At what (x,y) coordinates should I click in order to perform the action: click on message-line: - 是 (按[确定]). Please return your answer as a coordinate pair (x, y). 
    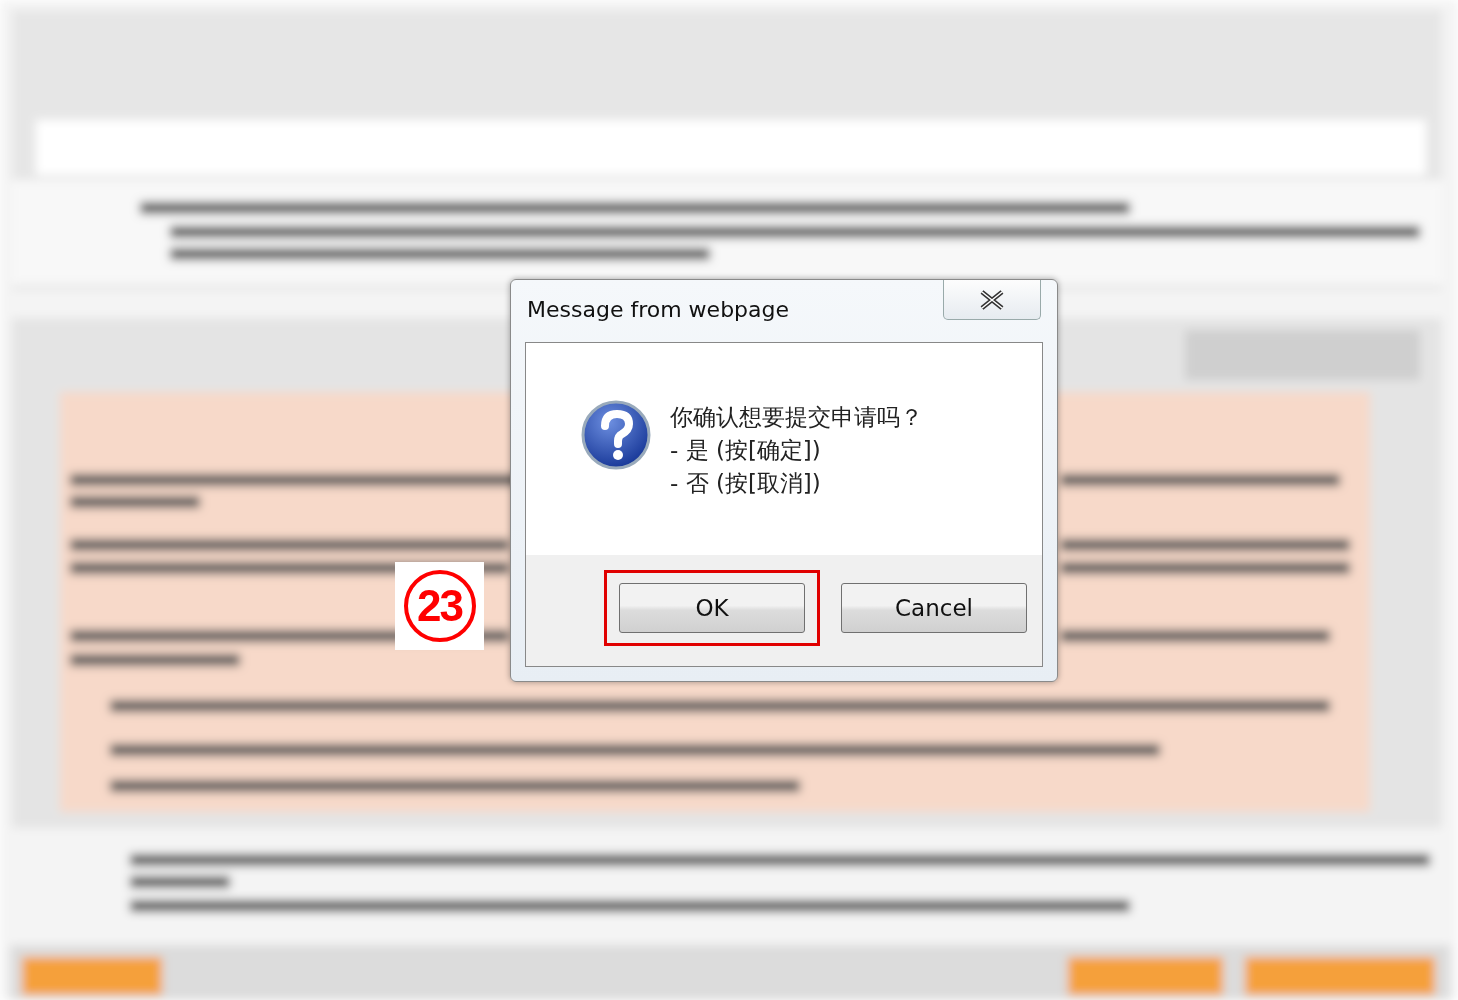
    Looking at the image, I should click on (746, 450).